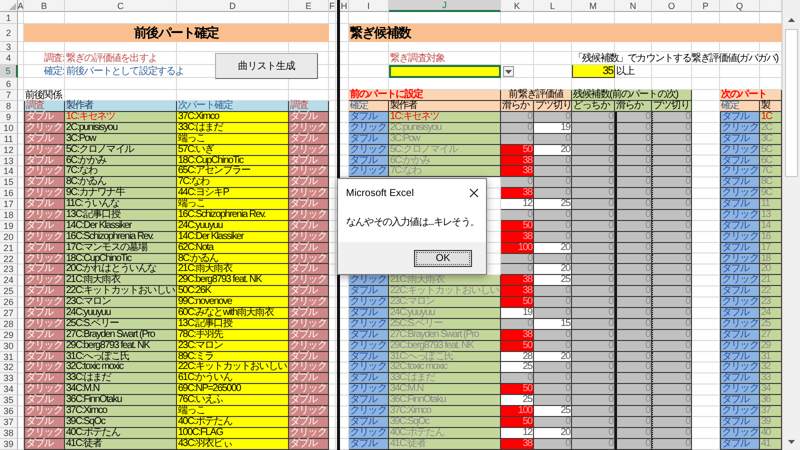 This screenshot has height=450, width=800. Describe the element at coordinates (553, 6) in the screenshot. I see `column-header: L` at that location.